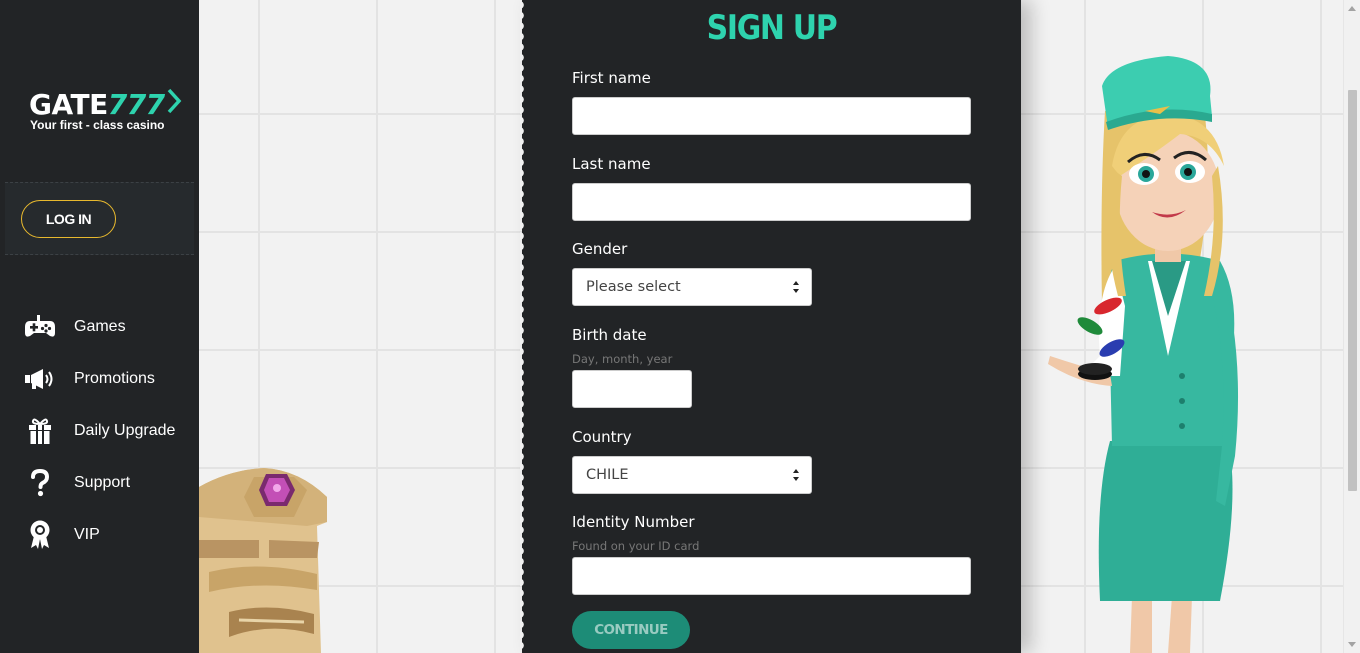 This screenshot has height=653, width=1360. What do you see at coordinates (40, 431) in the screenshot?
I see `gift-icon` at bounding box center [40, 431].